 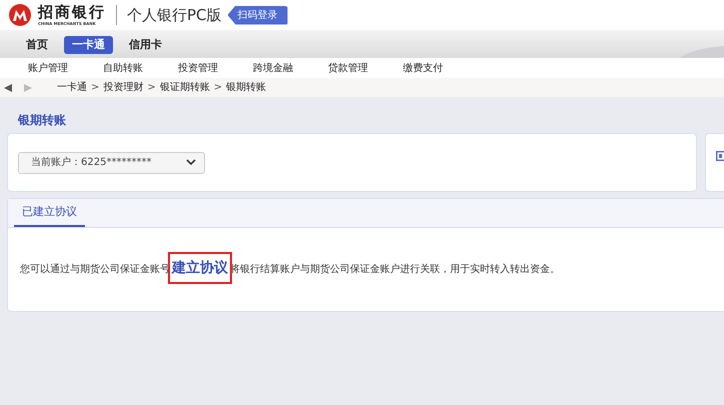 I want to click on nav-tab: 首页, so click(x=37, y=45).